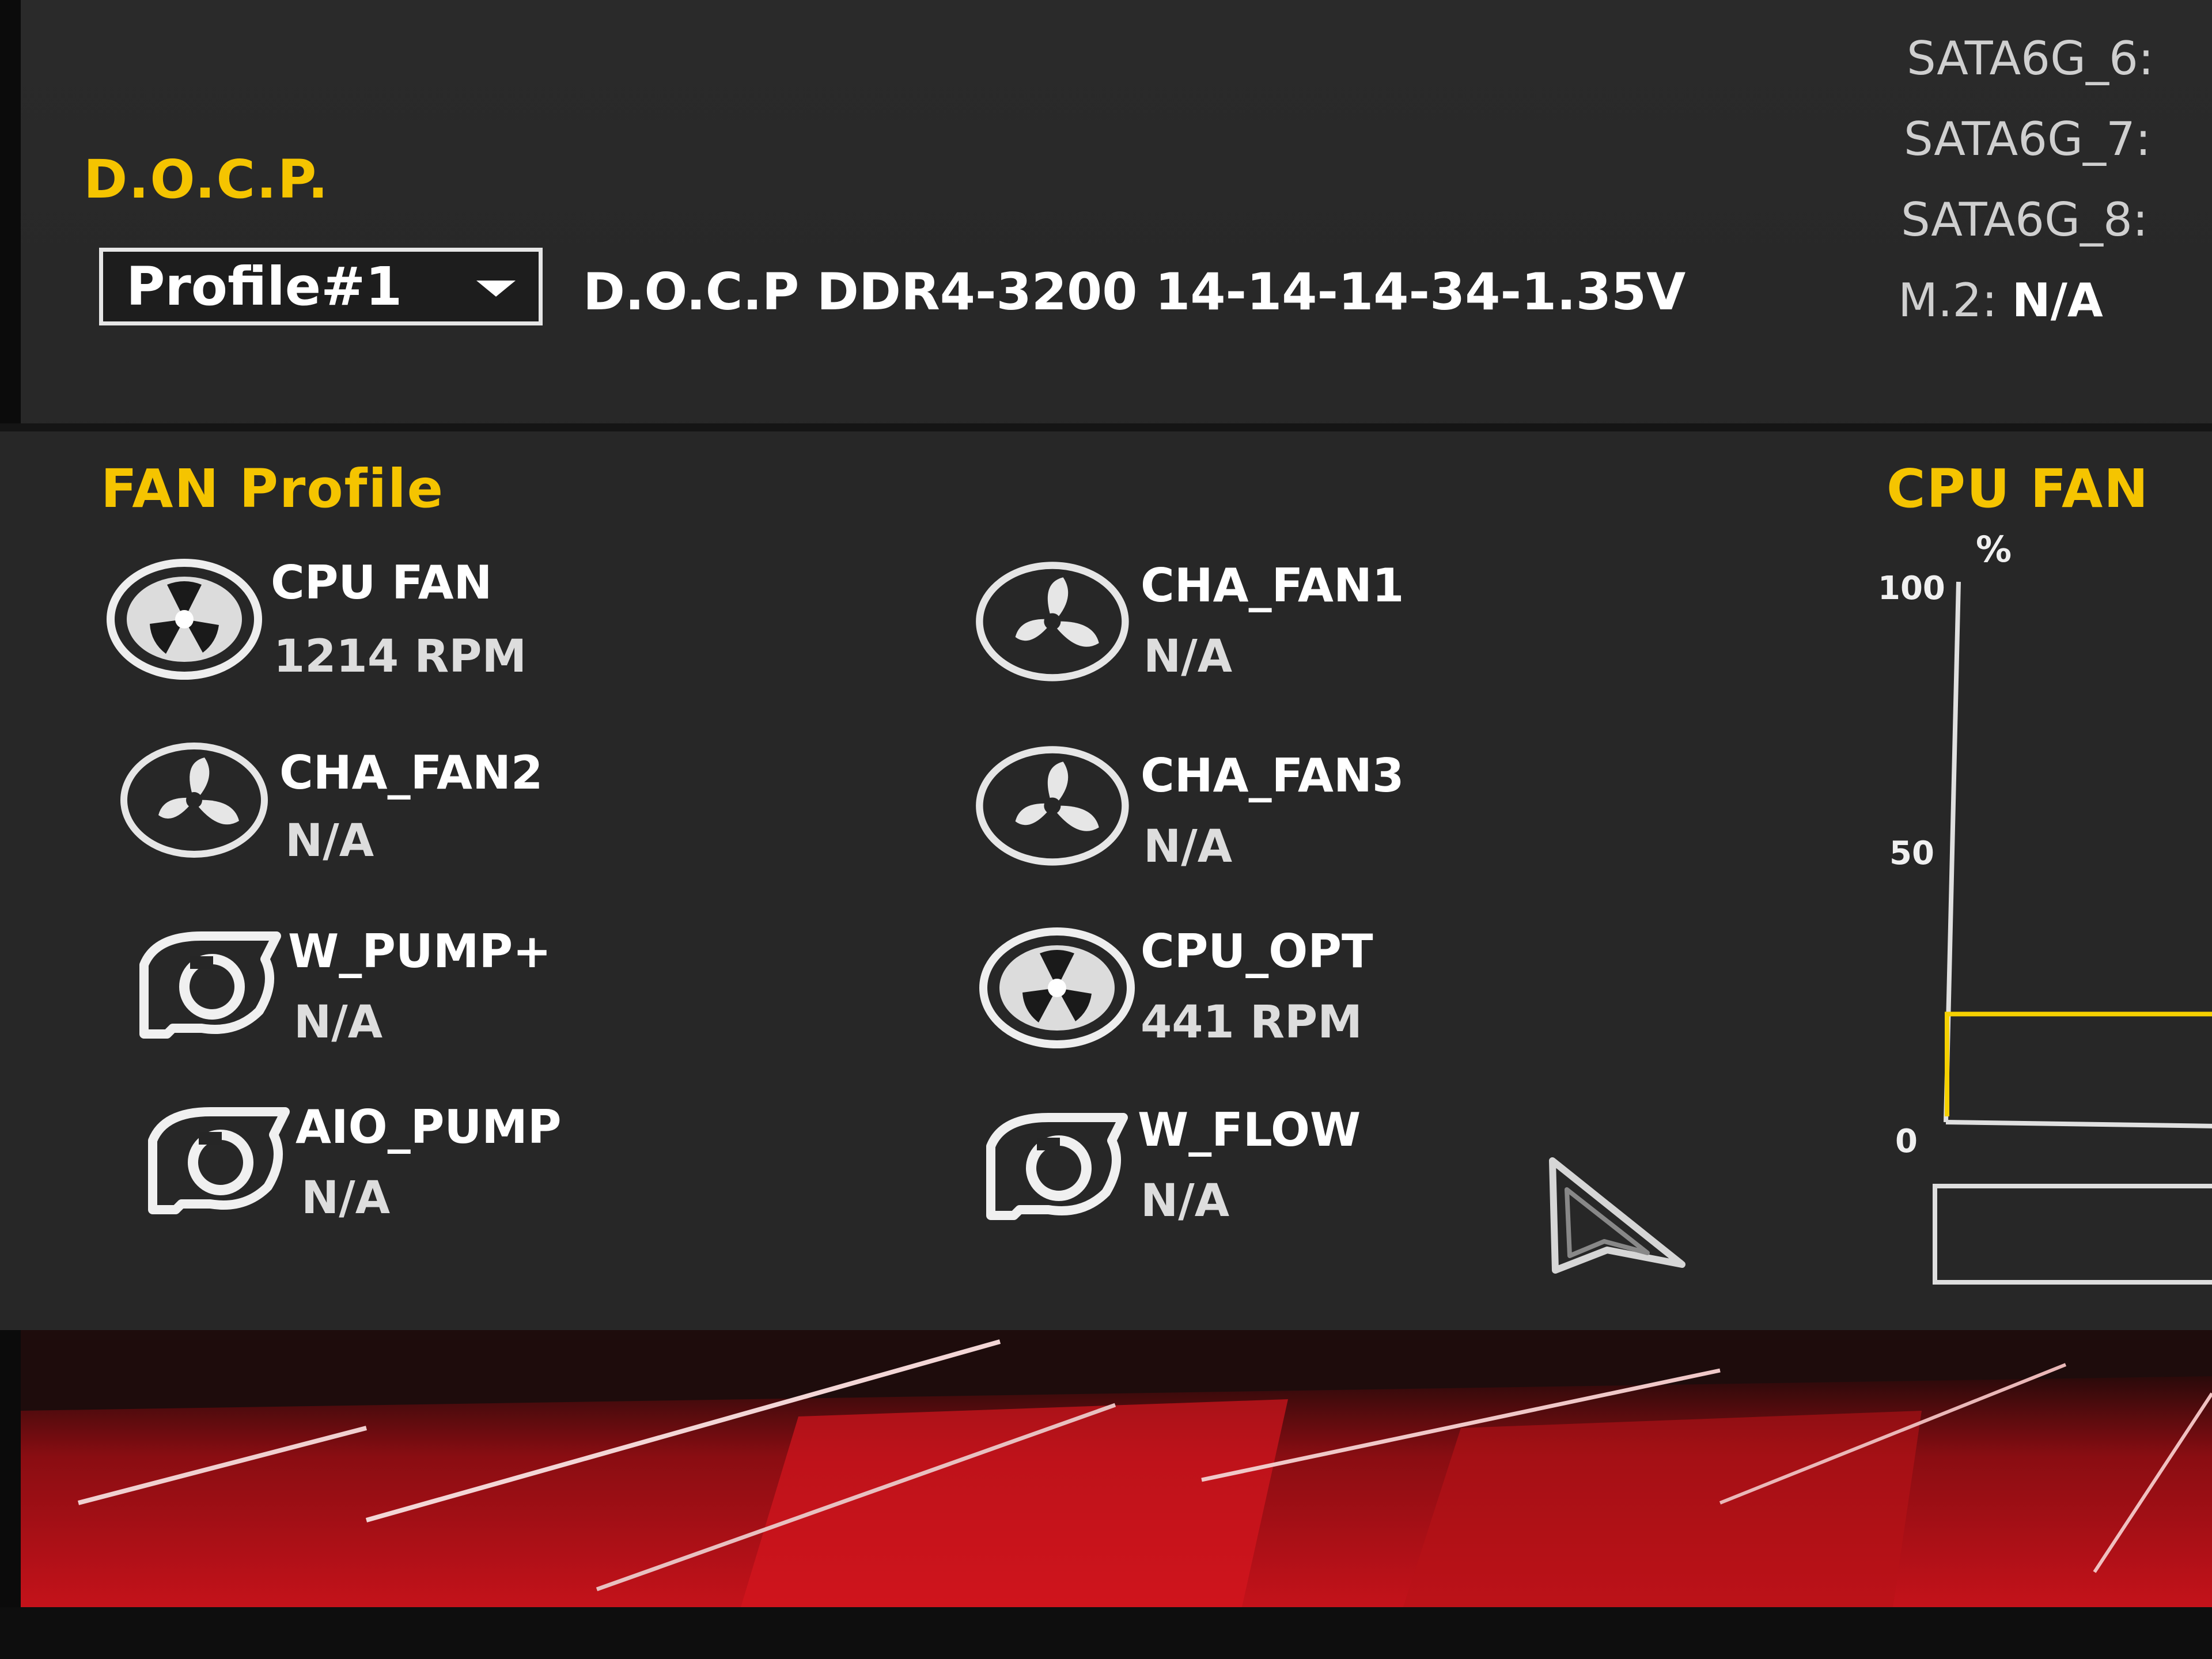 The height and width of the screenshot is (1659, 2212). Describe the element at coordinates (1911, 588) in the screenshot. I see `y-tick-label: 100` at that location.